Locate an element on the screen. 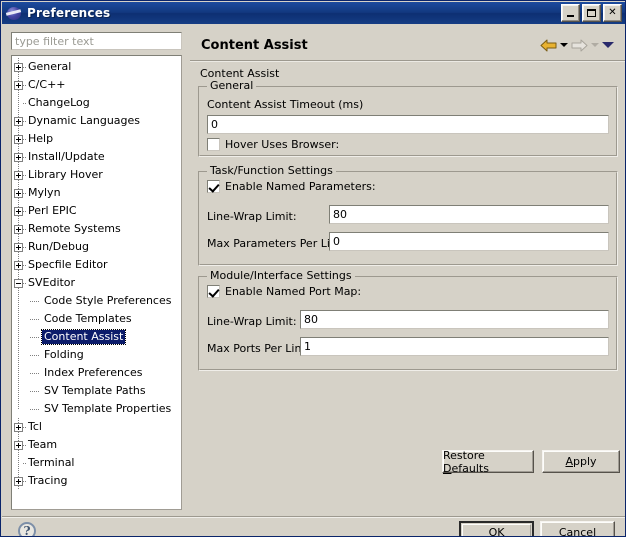 The image size is (626, 537). apply-button: Apply is located at coordinates (581, 461).